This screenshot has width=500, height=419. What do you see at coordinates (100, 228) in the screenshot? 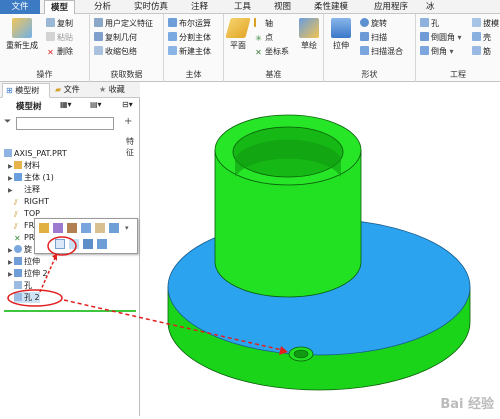
I see `hide-icon` at bounding box center [100, 228].